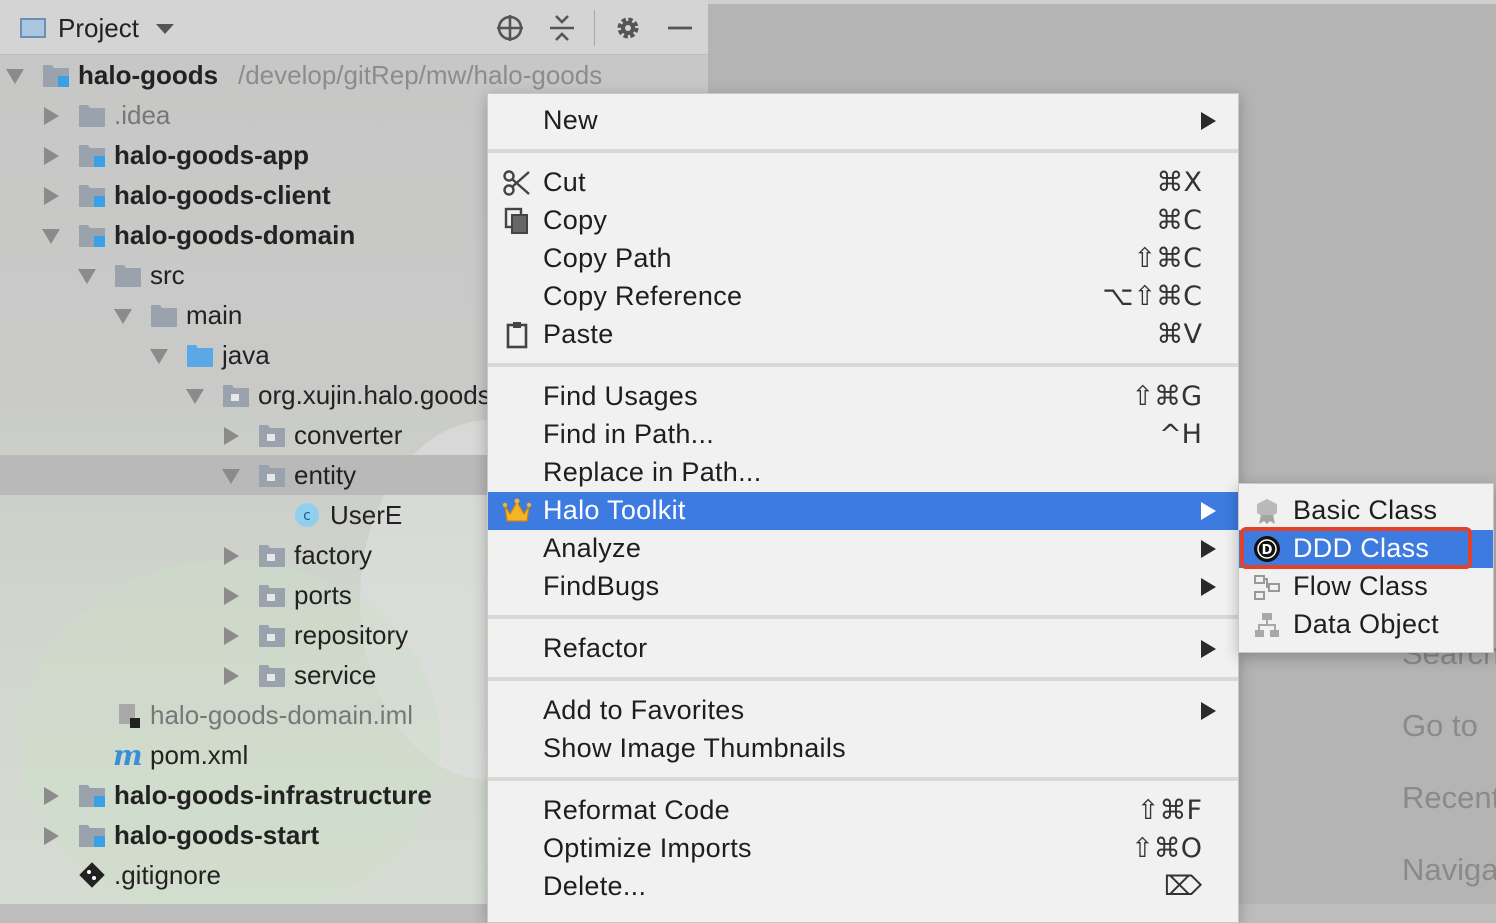  Describe the element at coordinates (1182, 886) in the screenshot. I see `shortcut-label: ⌦` at that location.